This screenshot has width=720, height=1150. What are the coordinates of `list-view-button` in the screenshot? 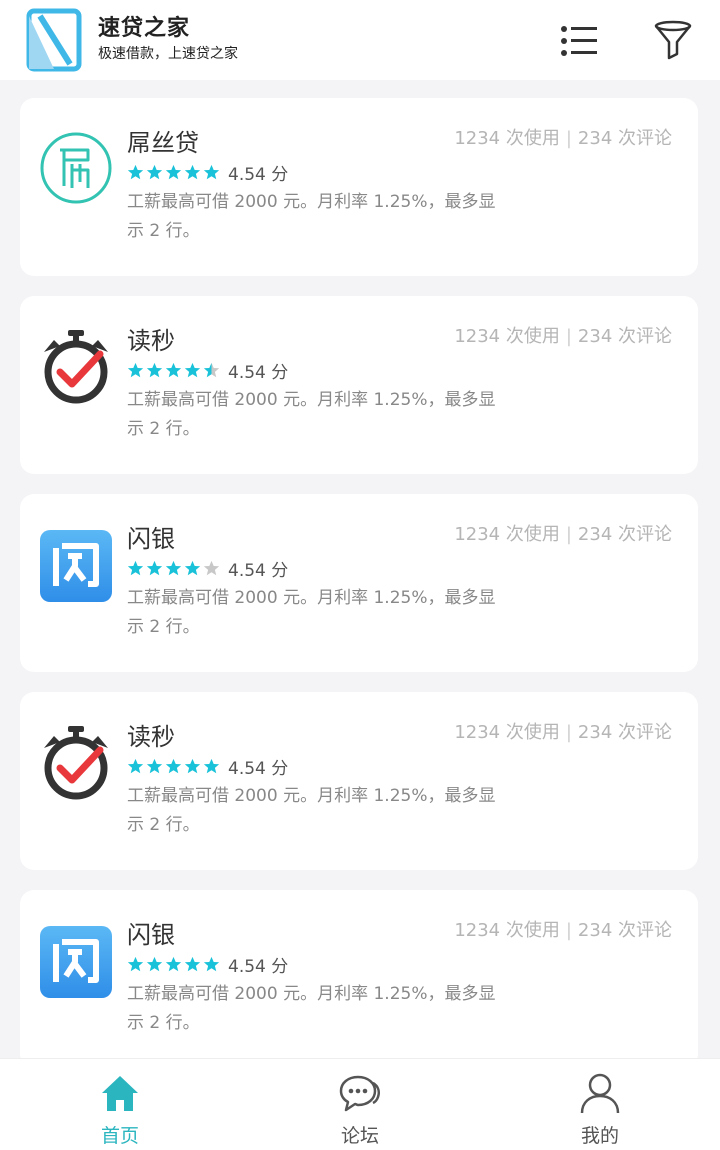 It's located at (579, 41).